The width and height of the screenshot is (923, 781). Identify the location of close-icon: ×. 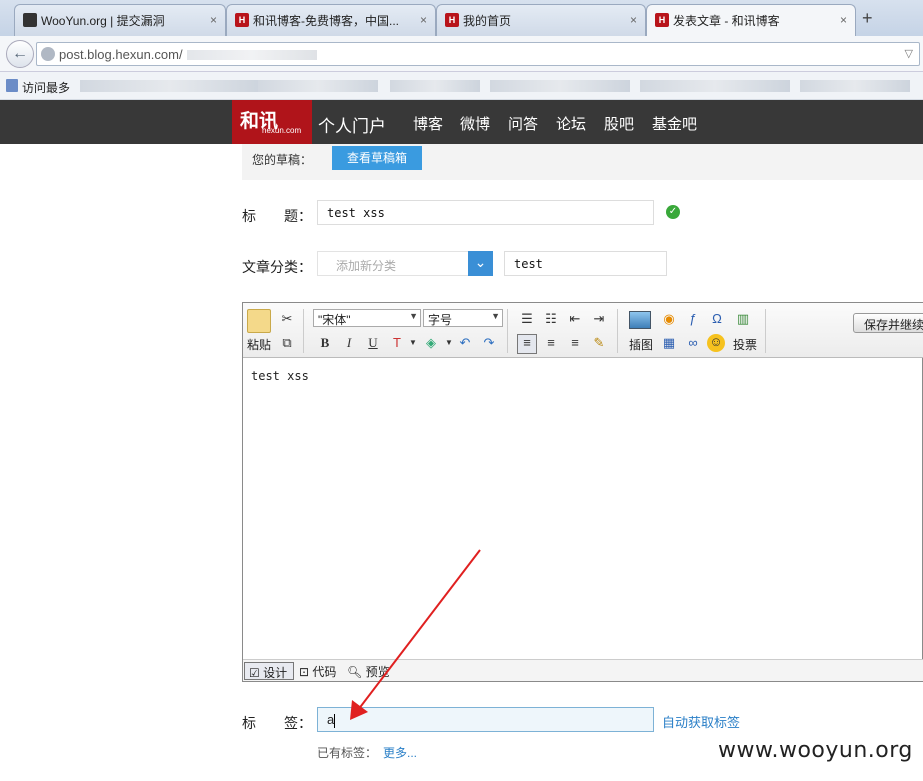
(843, 20).